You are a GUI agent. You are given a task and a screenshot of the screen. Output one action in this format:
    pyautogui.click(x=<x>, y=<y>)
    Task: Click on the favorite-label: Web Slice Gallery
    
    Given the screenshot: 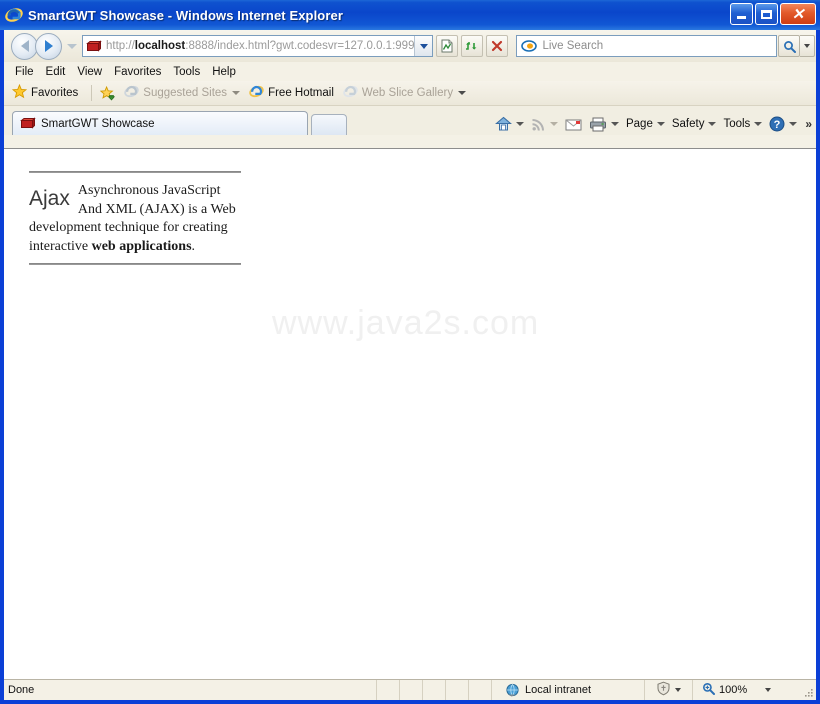 What is the action you would take?
    pyautogui.click(x=407, y=93)
    